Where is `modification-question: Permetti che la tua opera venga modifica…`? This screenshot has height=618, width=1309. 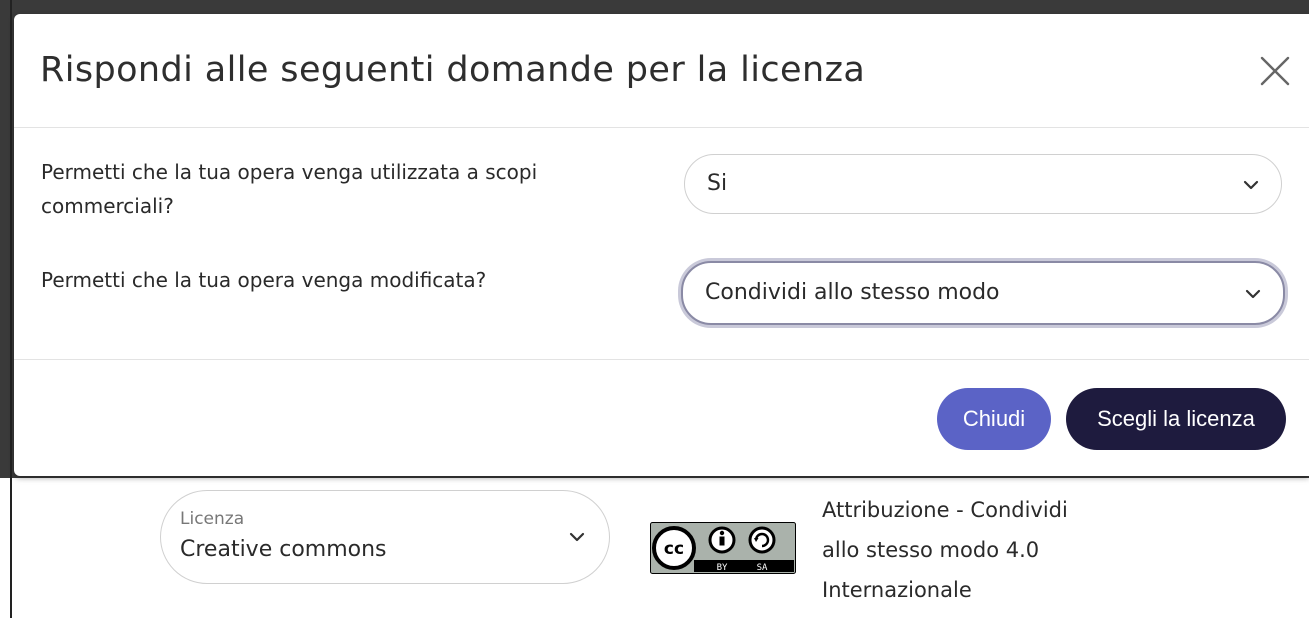
modification-question: Permetti che la tua opera venga modifica… is located at coordinates (264, 280).